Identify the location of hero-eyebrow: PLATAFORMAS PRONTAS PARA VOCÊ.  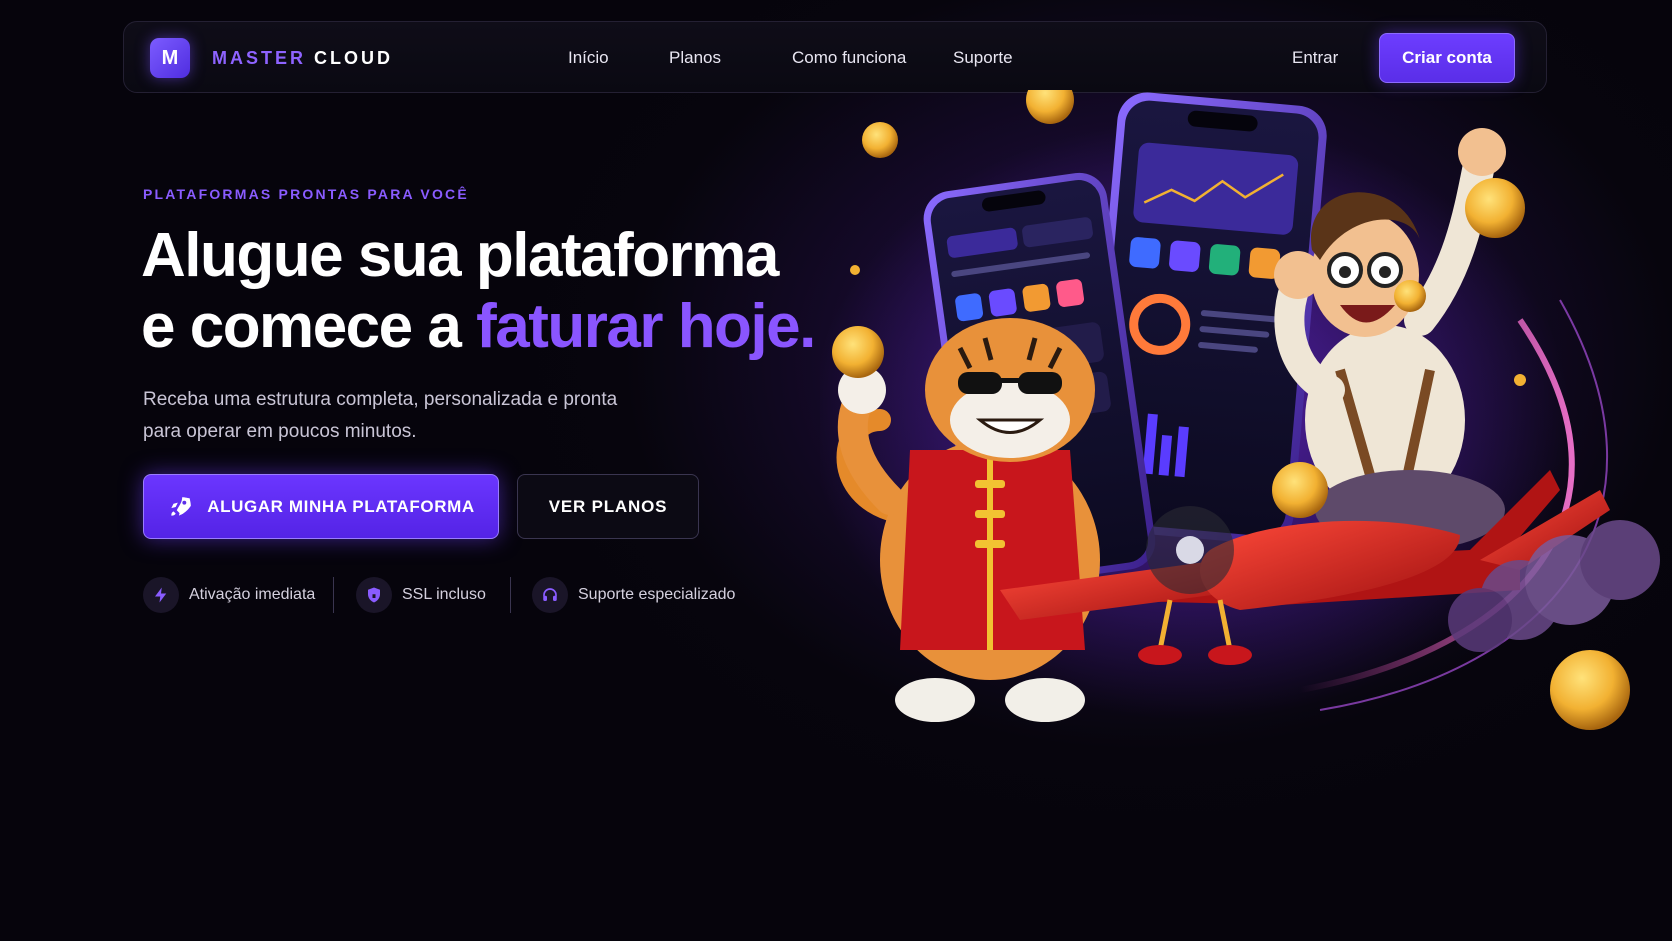
(306, 194).